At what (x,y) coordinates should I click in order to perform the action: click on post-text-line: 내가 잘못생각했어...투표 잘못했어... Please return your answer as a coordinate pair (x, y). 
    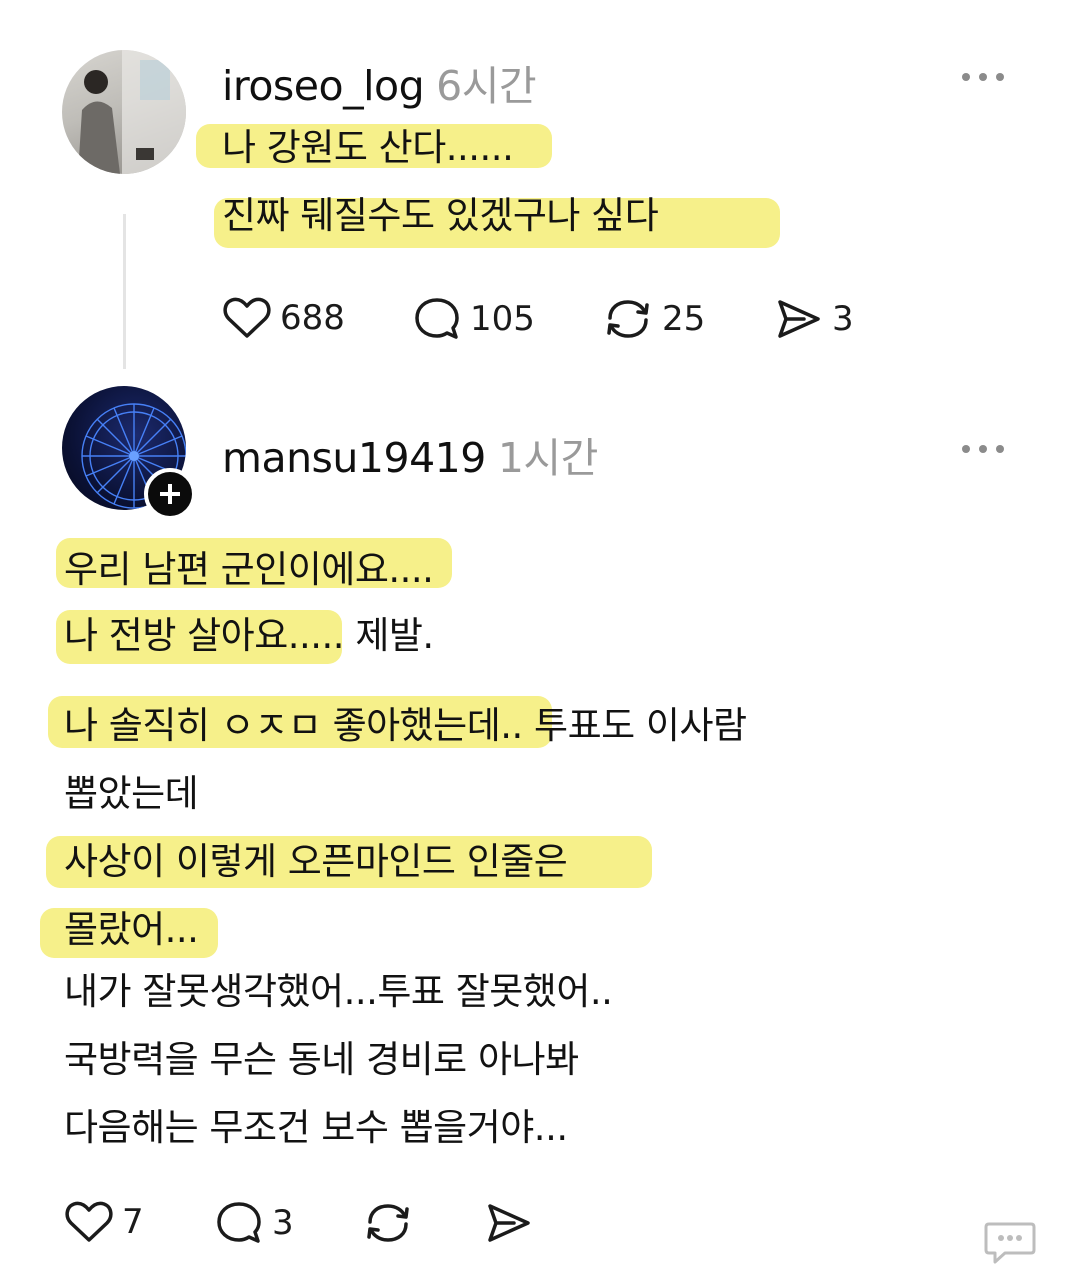
    Looking at the image, I should click on (338, 991).